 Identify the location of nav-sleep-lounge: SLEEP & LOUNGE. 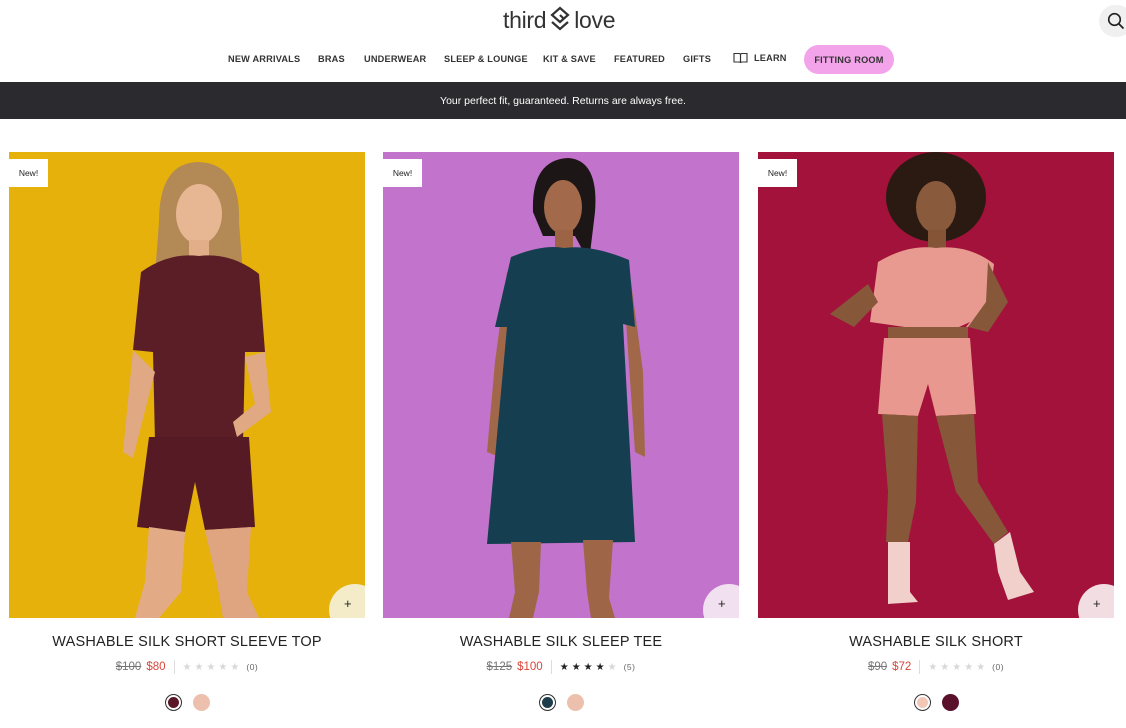
(486, 59).